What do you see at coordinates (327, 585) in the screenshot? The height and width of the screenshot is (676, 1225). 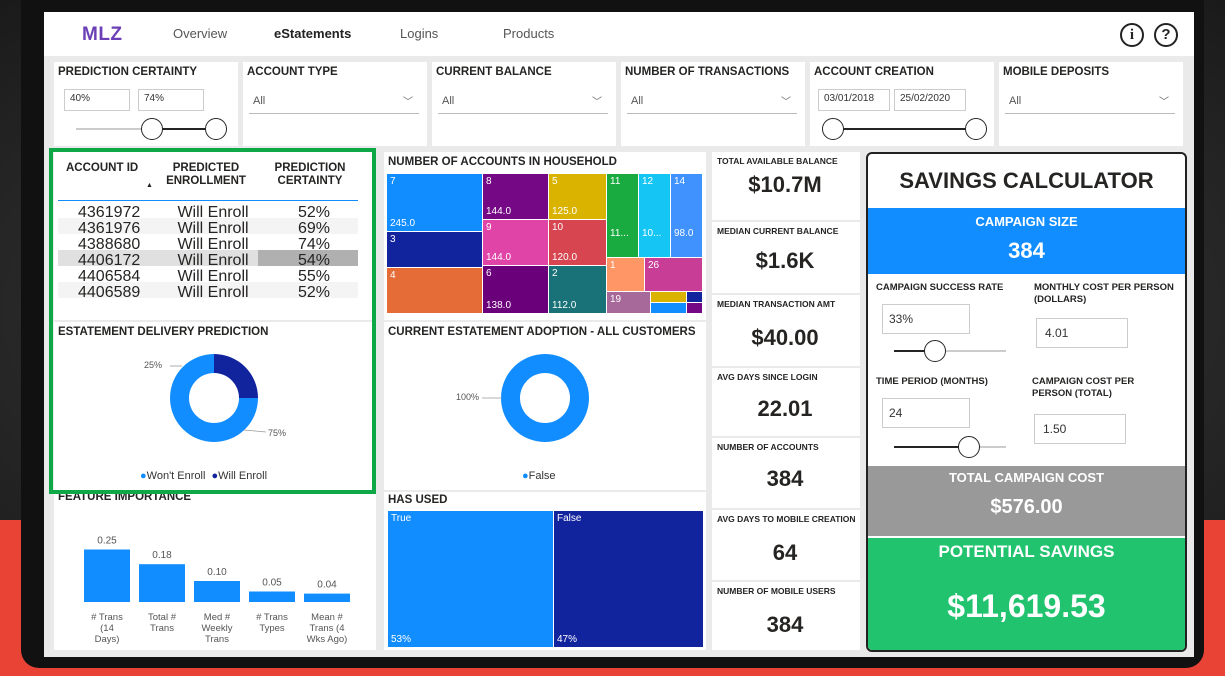 I see `bar-value-label: 0.04` at bounding box center [327, 585].